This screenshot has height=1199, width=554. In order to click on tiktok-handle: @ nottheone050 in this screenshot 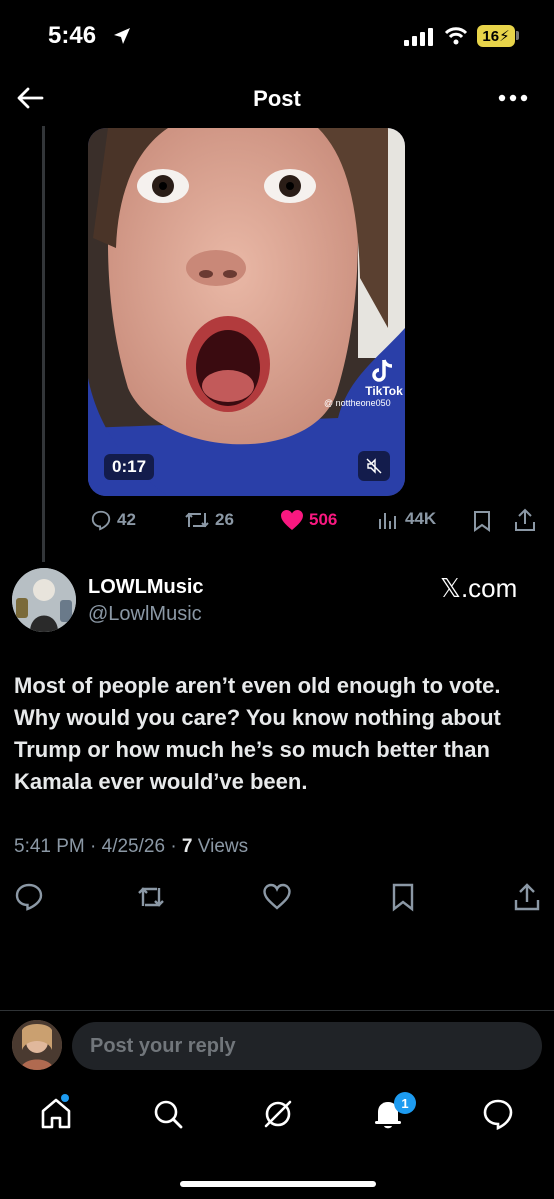, I will do `click(357, 403)`.